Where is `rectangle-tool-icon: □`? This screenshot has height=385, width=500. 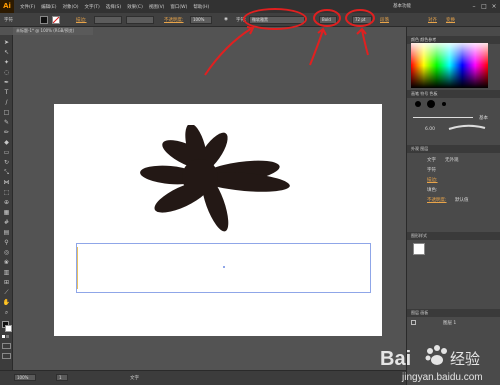
rectangle-tool-icon: □ is located at coordinates (6, 112).